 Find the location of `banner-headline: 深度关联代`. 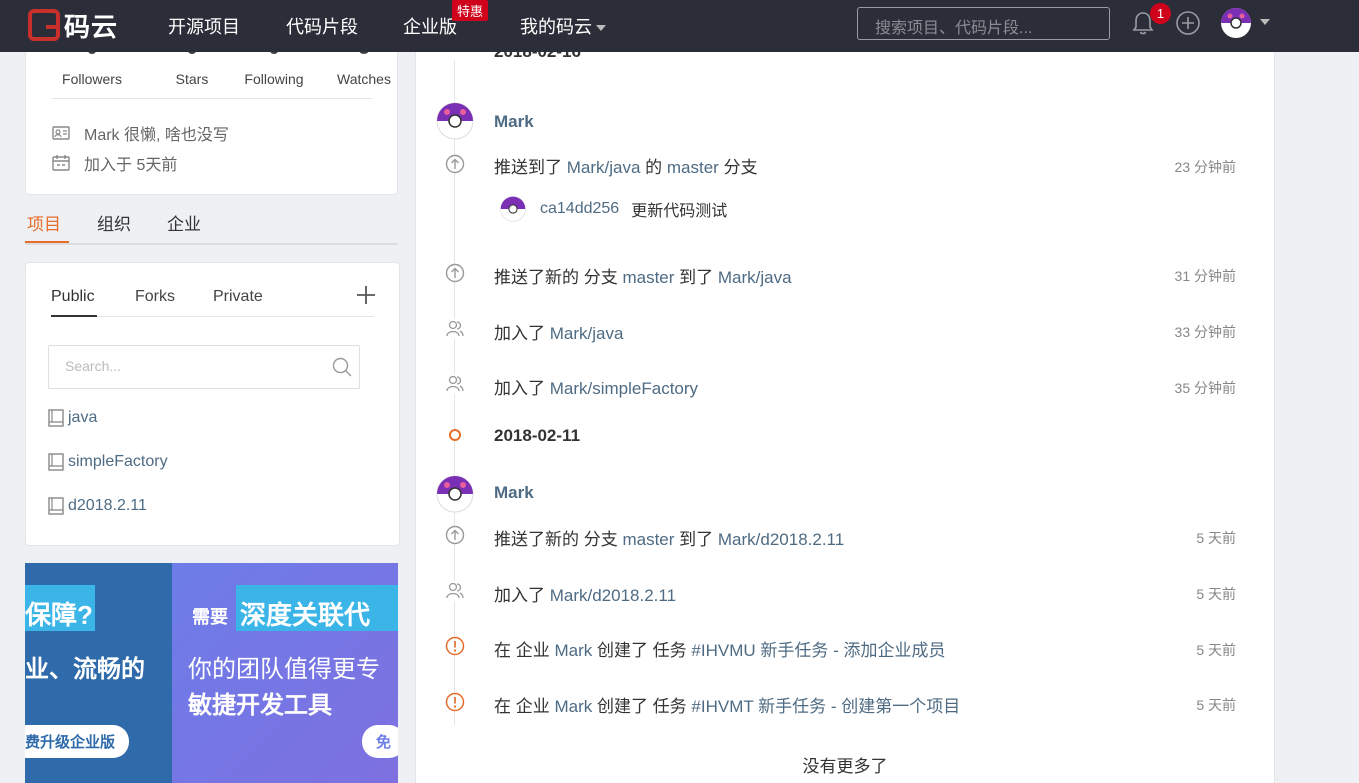

banner-headline: 深度关联代 is located at coordinates (305, 615).